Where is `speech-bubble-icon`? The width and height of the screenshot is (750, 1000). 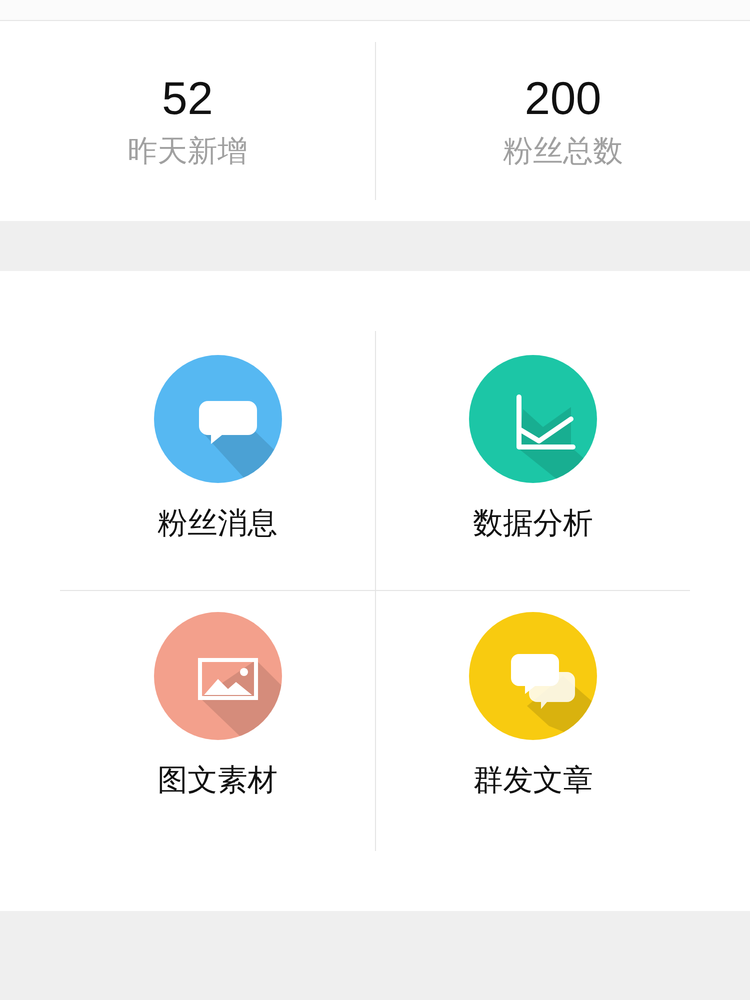
speech-bubble-icon is located at coordinates (218, 419).